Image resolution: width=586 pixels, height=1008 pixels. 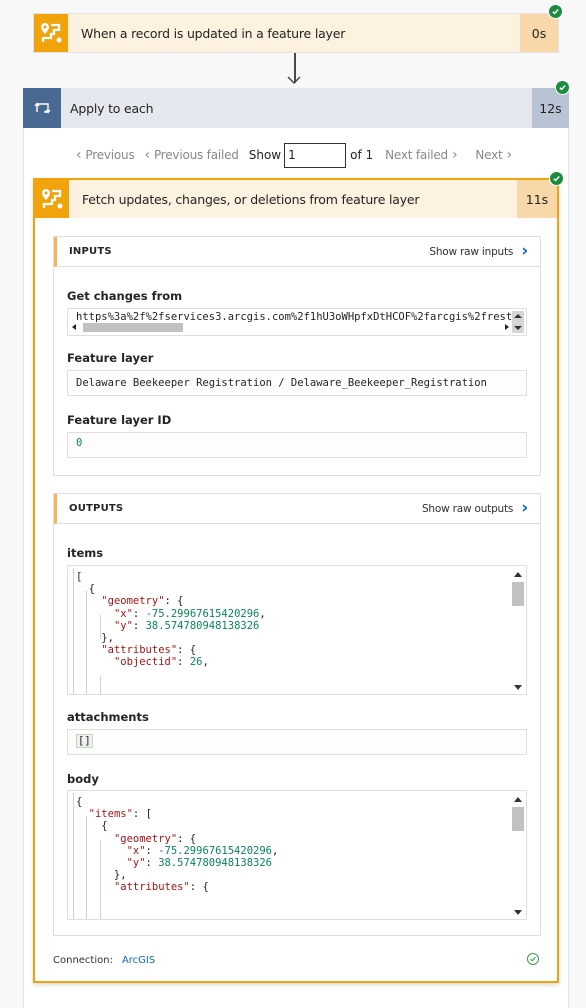 I want to click on loop-icon, so click(x=42, y=108).